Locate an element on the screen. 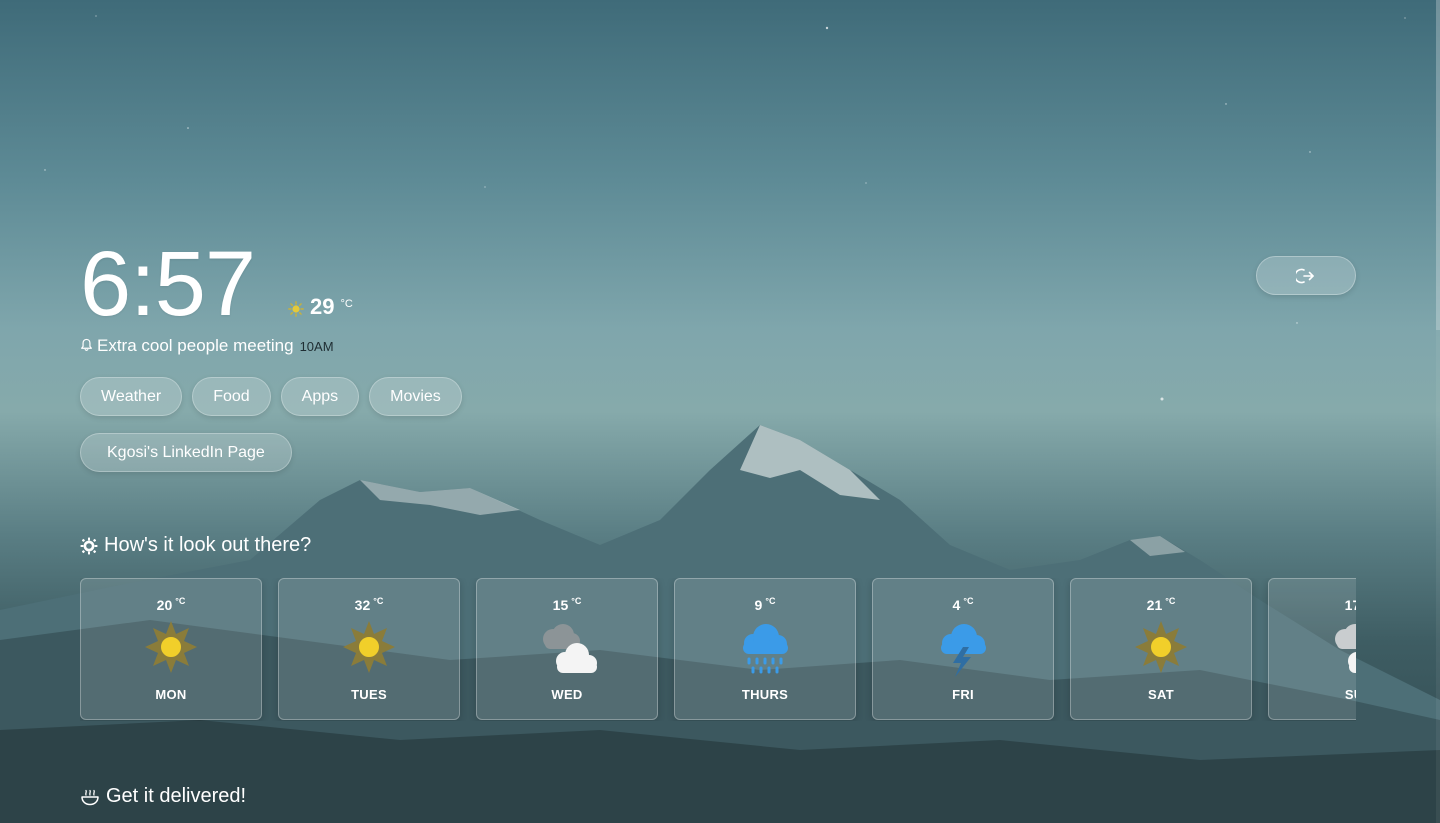 This screenshot has width=1440, height=823. forecast-card-wed: 15 °C WED is located at coordinates (567, 649).